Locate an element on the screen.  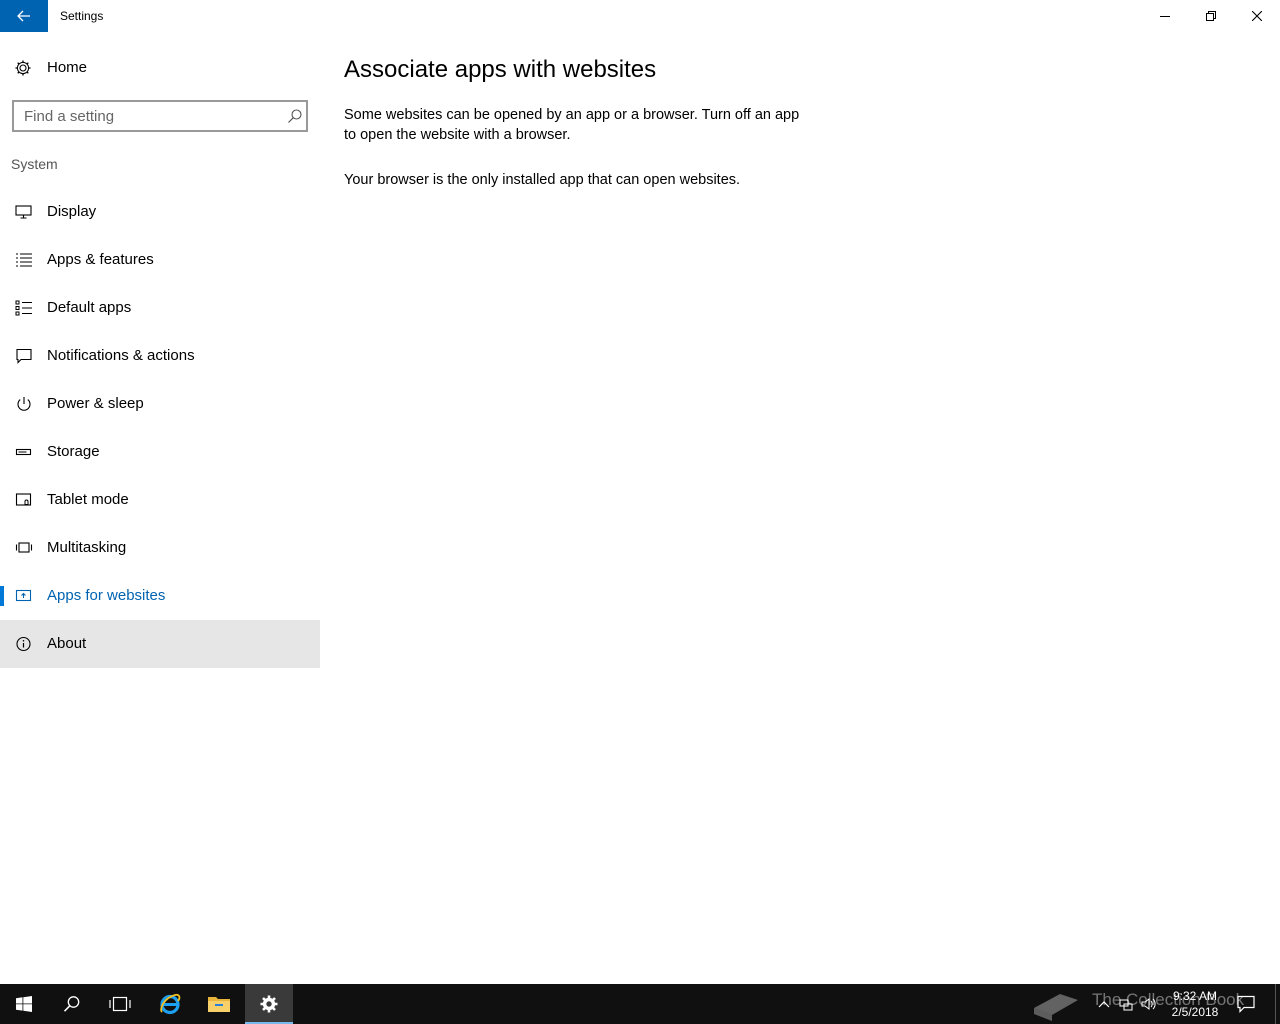
message-icon is located at coordinates (24, 356).